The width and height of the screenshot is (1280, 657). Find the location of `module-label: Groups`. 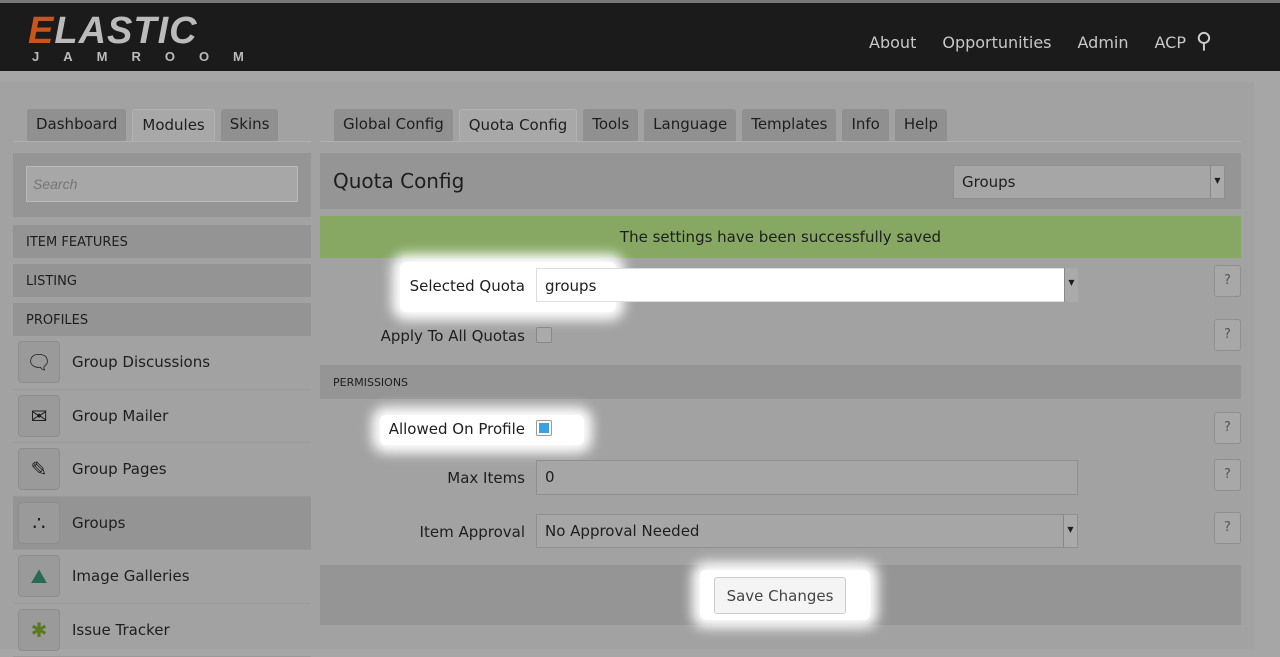

module-label: Groups is located at coordinates (98, 523).